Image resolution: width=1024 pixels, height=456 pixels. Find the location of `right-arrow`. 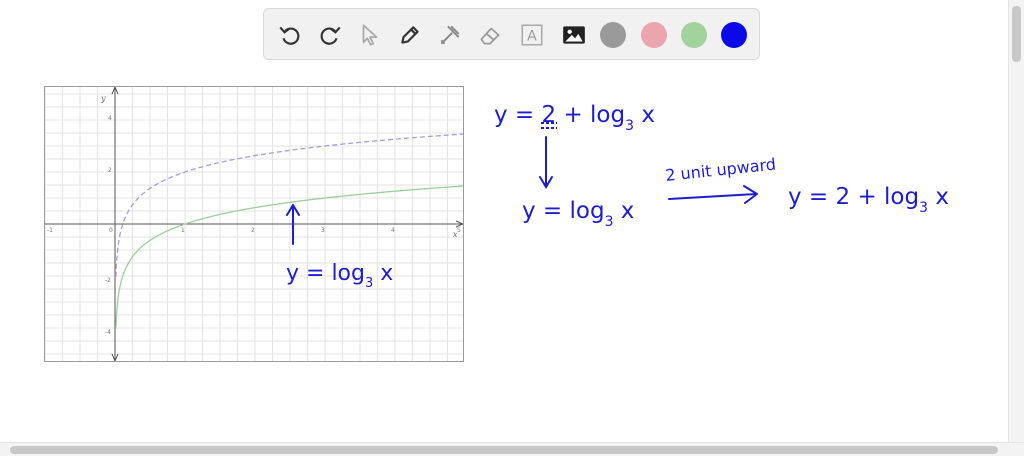

right-arrow is located at coordinates (713, 194).